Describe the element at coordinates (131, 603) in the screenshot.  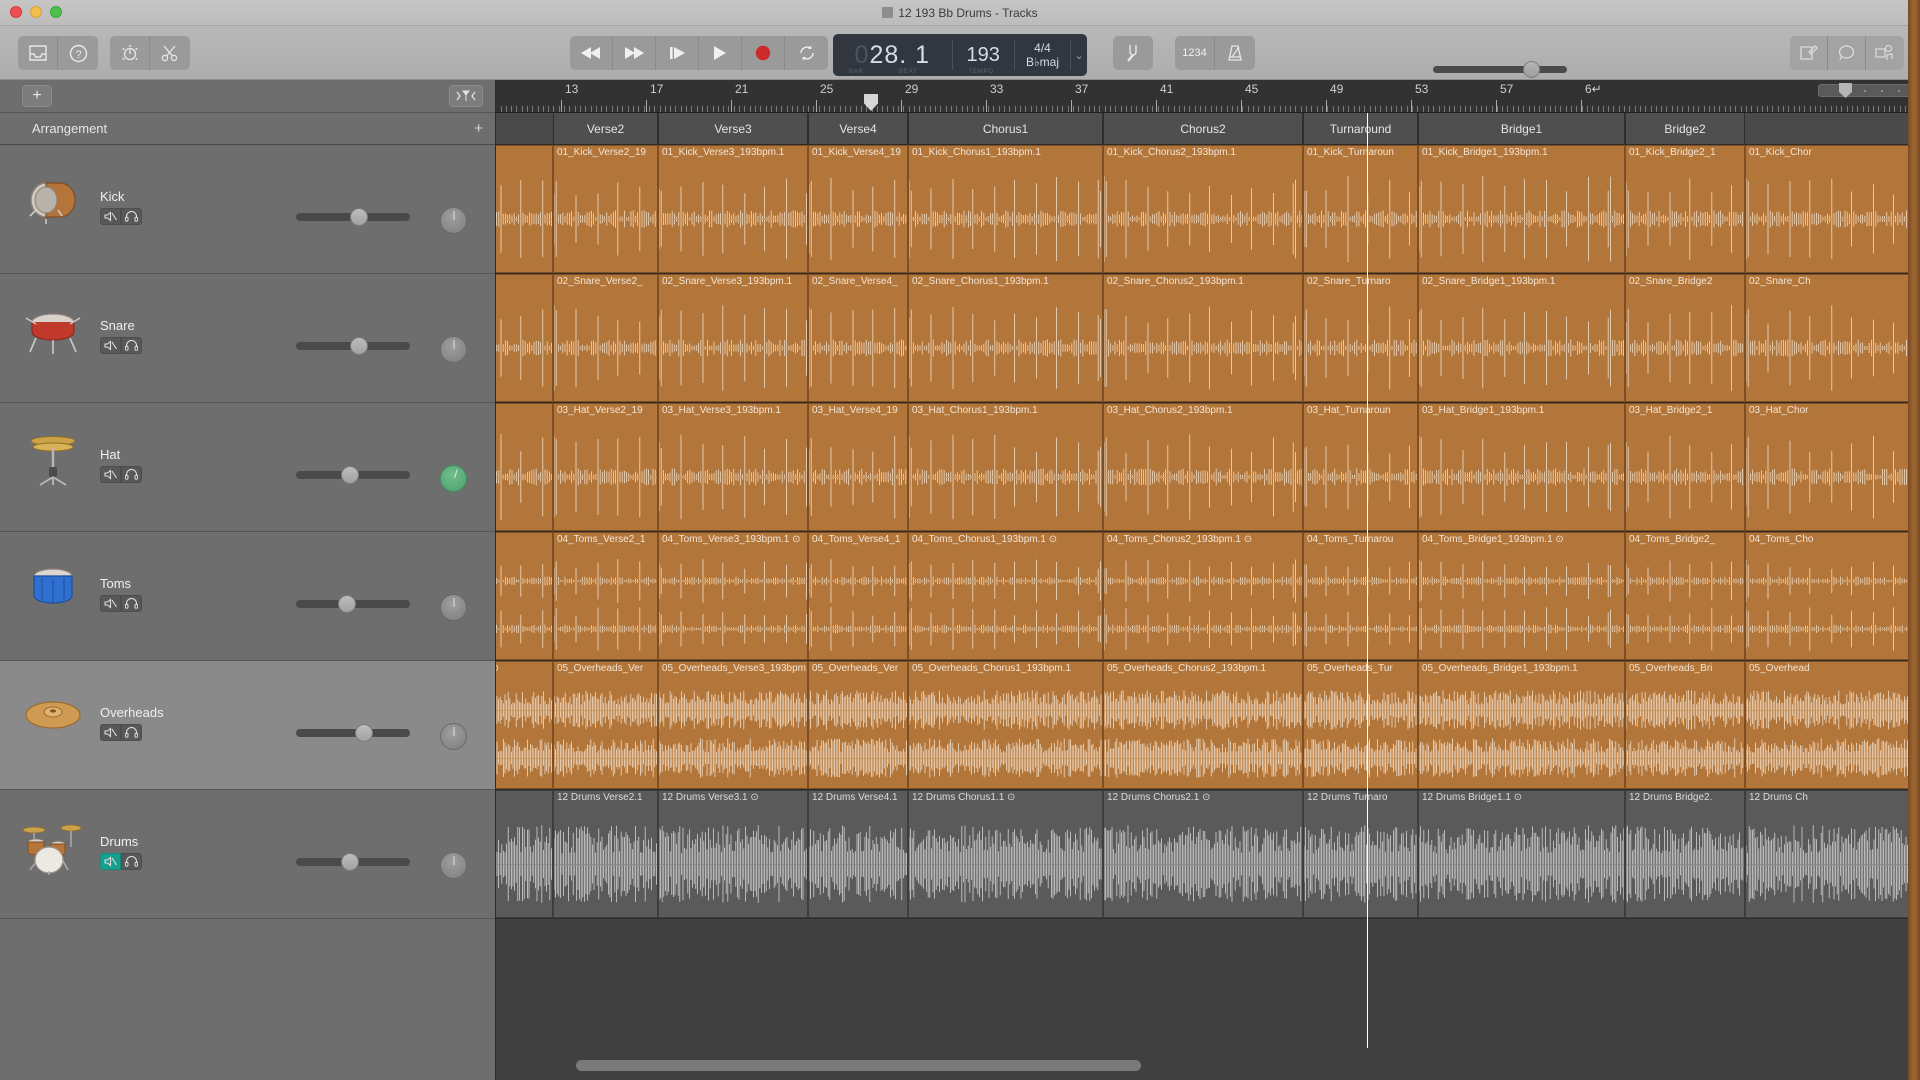
I see `solo-button-toms` at that location.